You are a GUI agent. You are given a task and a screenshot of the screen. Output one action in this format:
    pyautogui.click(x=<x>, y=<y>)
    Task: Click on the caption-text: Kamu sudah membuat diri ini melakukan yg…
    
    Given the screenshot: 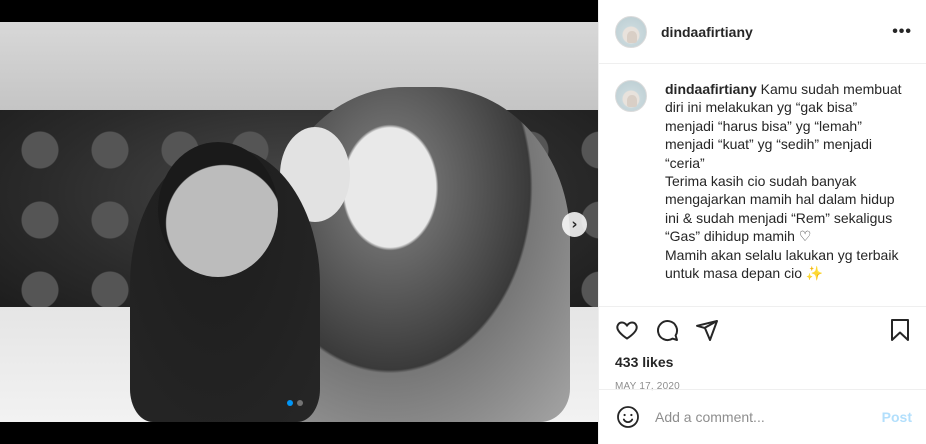 What is the action you would take?
    pyautogui.click(x=783, y=181)
    